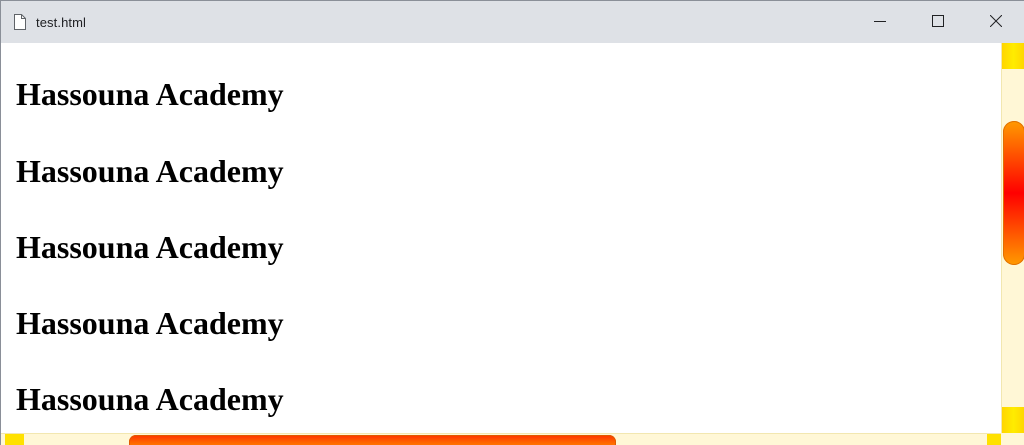  Describe the element at coordinates (150, 247) in the screenshot. I see `heading-3: Hassouna Academy` at that location.